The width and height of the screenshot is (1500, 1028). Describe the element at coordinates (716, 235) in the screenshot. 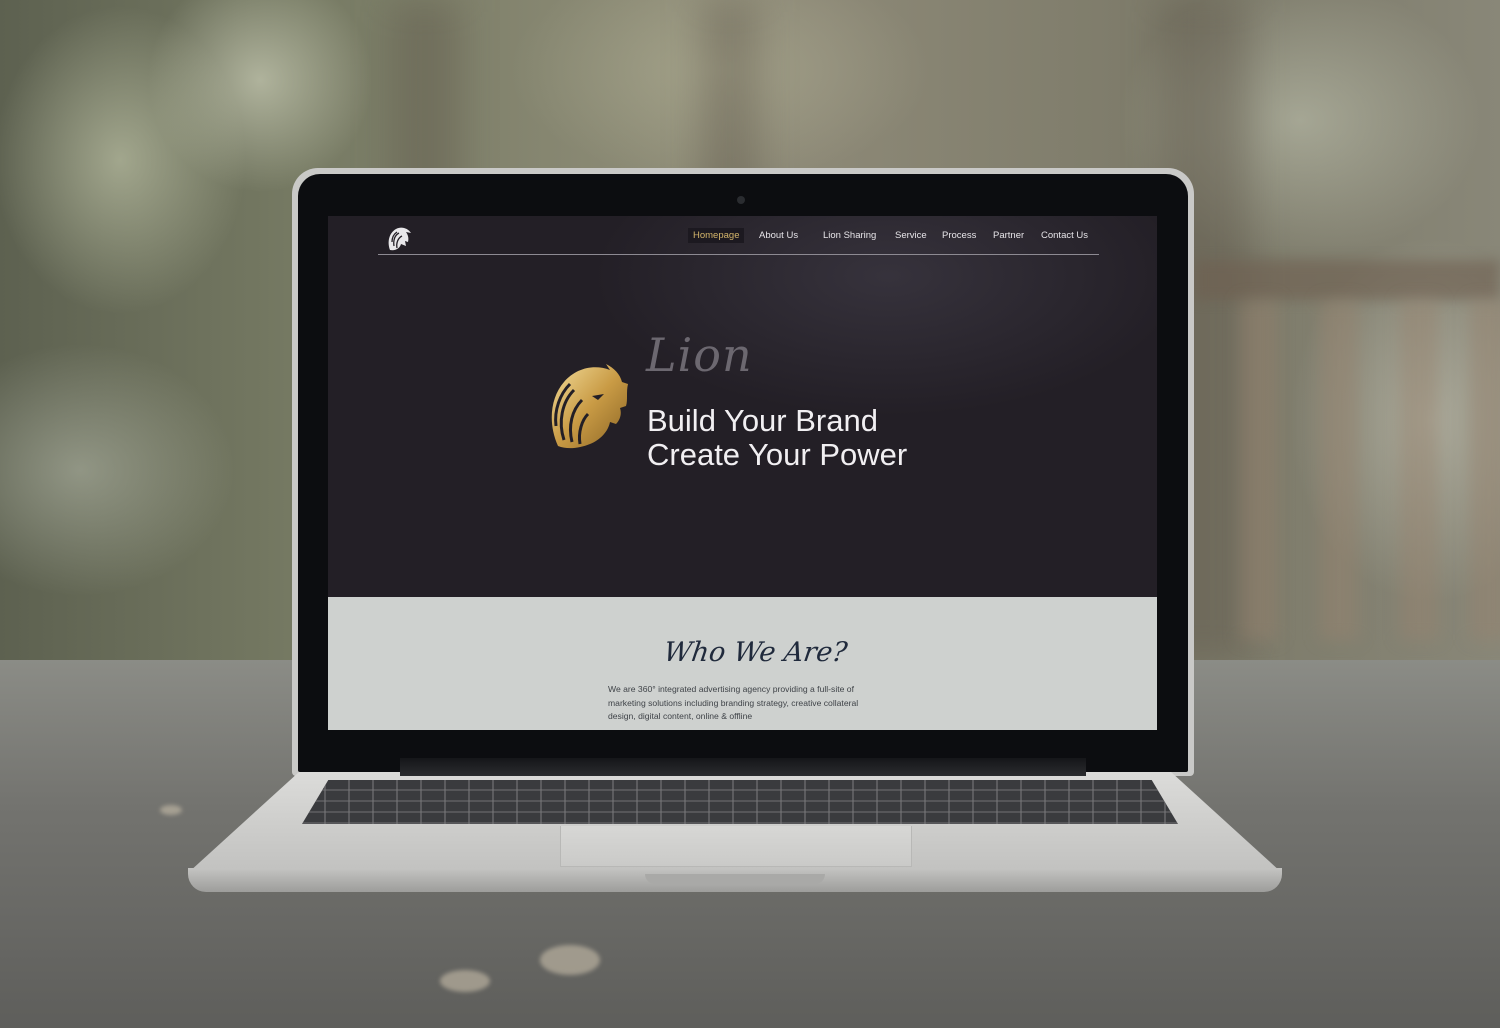

I see `nav-item-homepage: Homepage` at that location.